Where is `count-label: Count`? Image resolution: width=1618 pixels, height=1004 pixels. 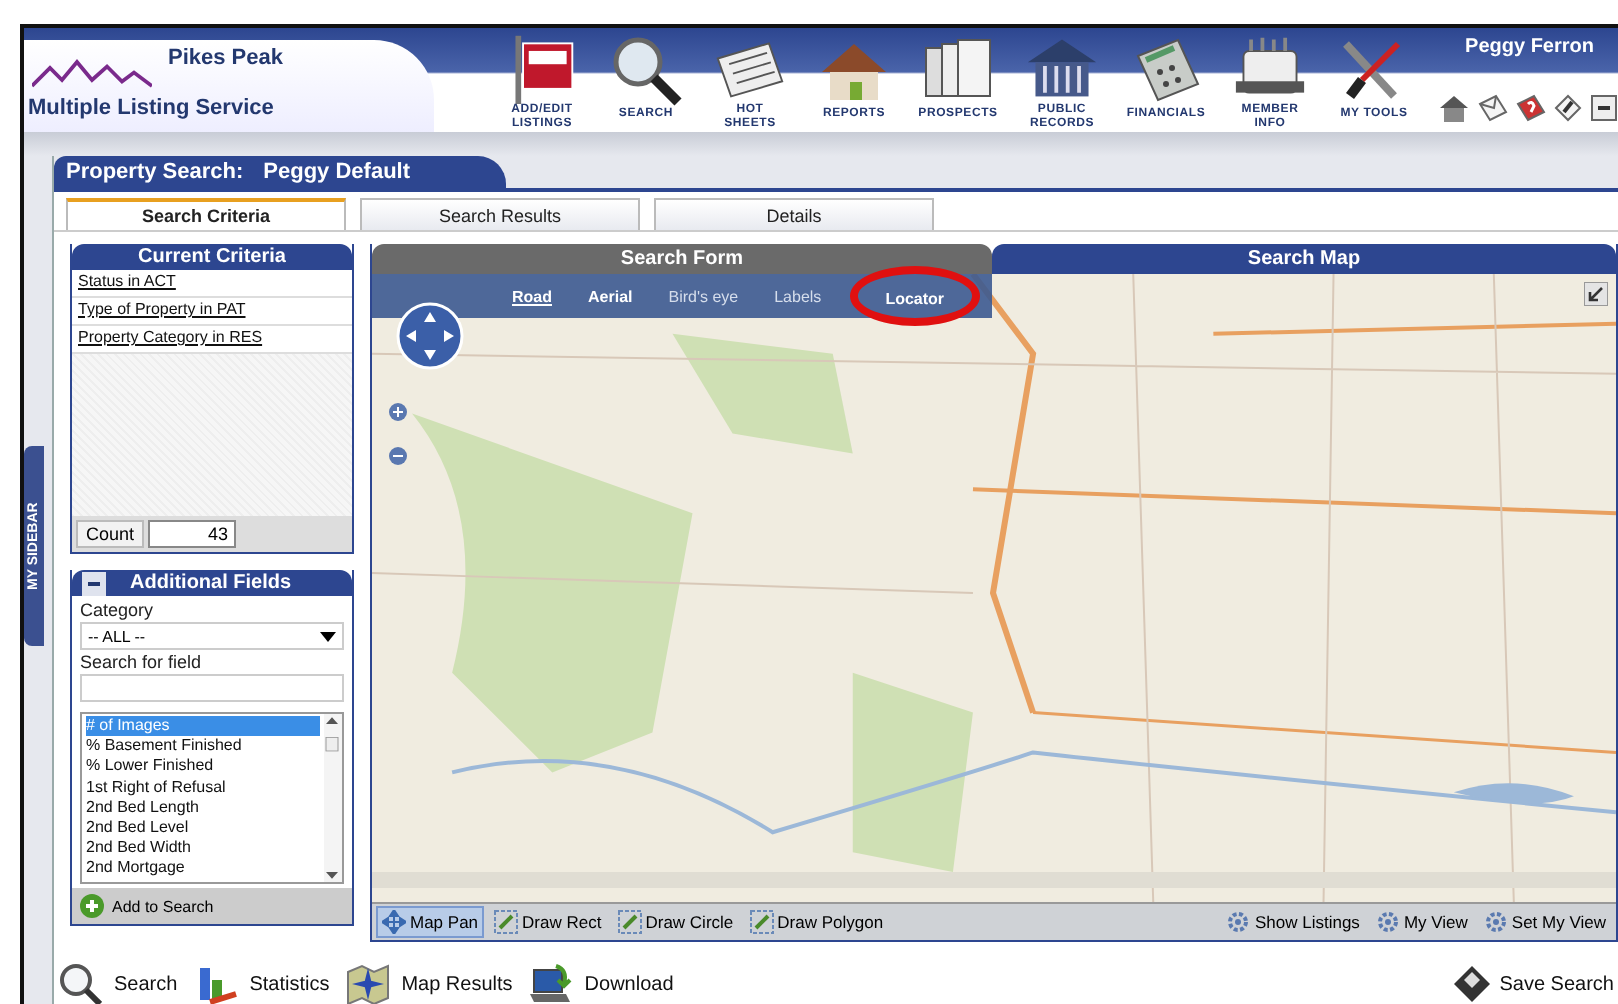
count-label: Count is located at coordinates (110, 534).